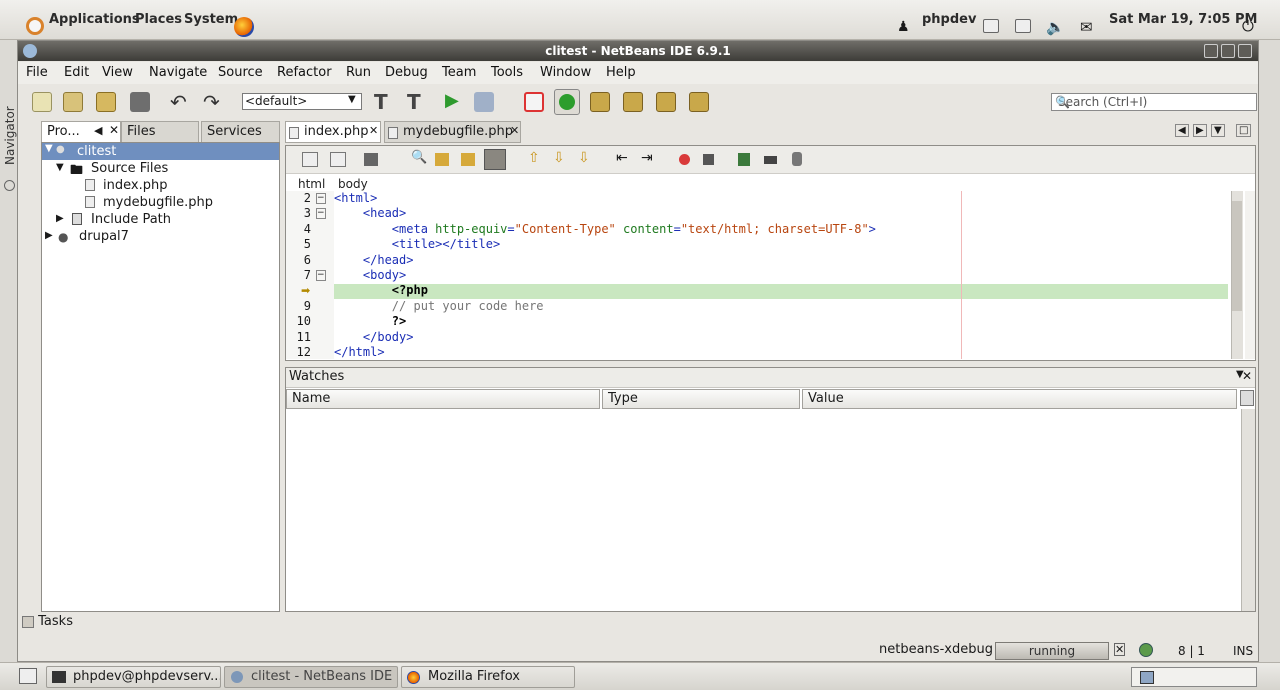  I want to click on ubuntu-logo-icon, so click(35, 26).